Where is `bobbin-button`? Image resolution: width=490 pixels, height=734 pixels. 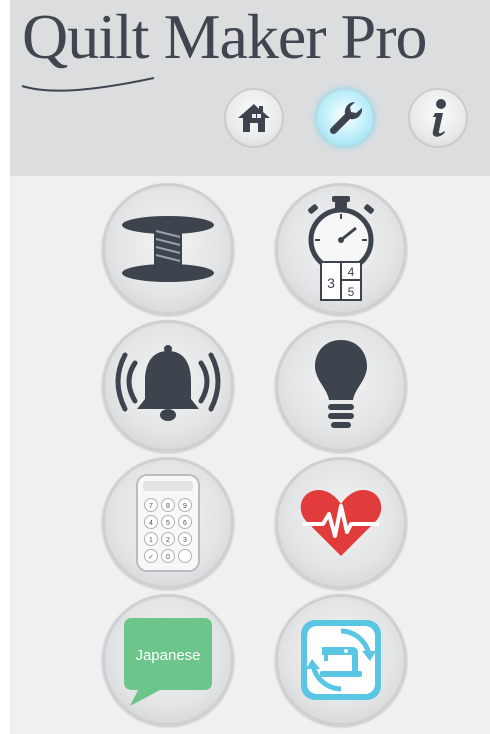 bobbin-button is located at coordinates (168, 249).